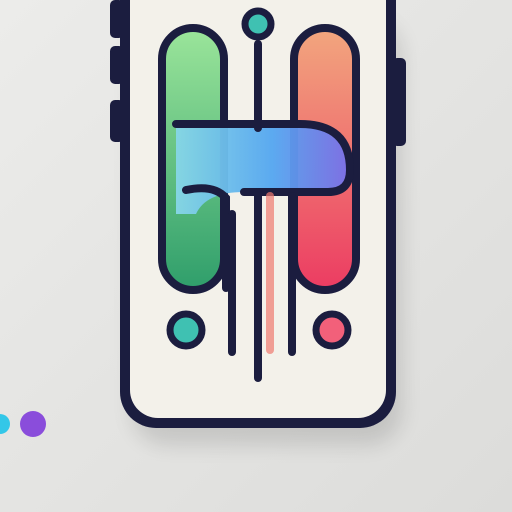  Describe the element at coordinates (258, 24) in the screenshot. I see `top-dot-icon` at that location.